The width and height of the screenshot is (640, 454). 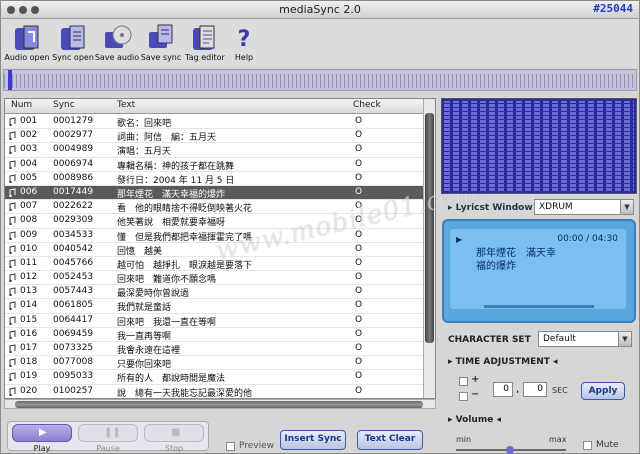 I want to click on table-row: 018 0077008 只要你回來吧 O, so click(x=215, y=363).